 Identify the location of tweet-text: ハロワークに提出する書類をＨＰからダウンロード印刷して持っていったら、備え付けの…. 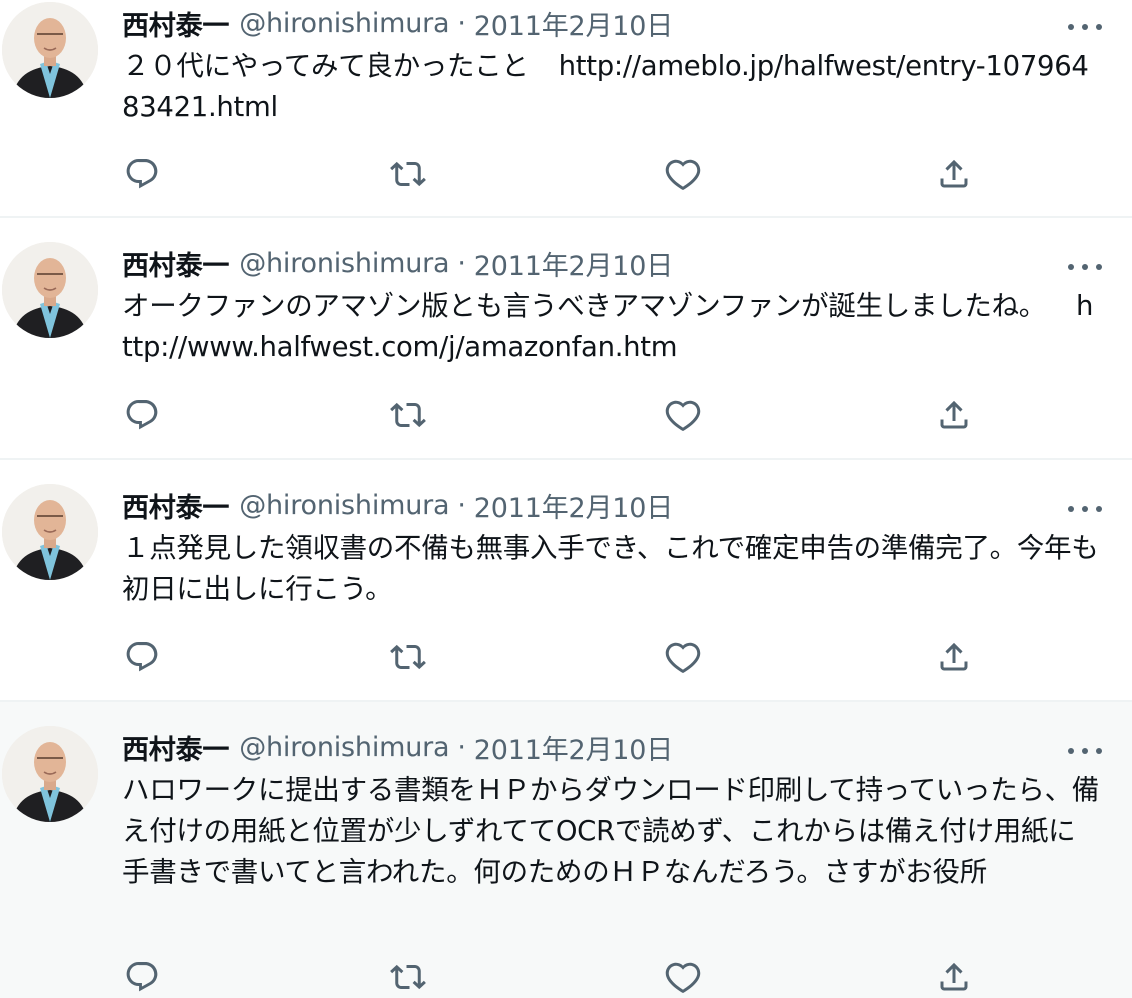
(610, 831).